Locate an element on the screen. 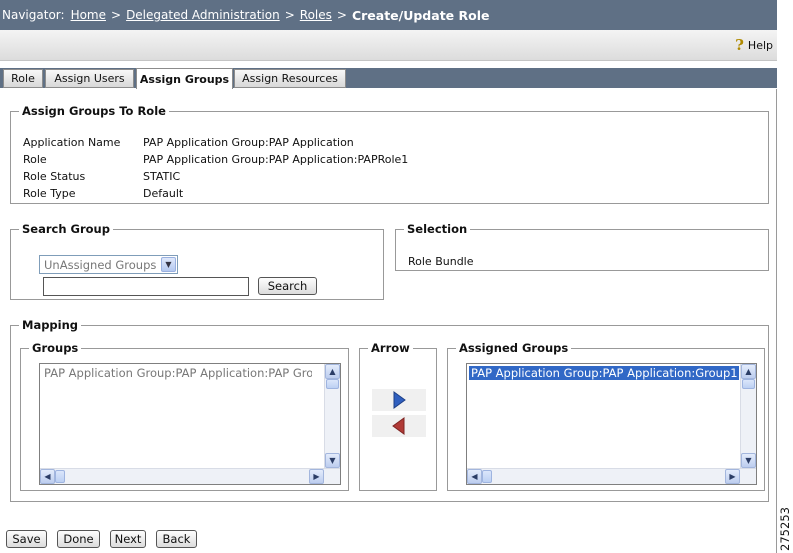 The width and height of the screenshot is (793, 553). groups-title: Groups is located at coordinates (55, 348).